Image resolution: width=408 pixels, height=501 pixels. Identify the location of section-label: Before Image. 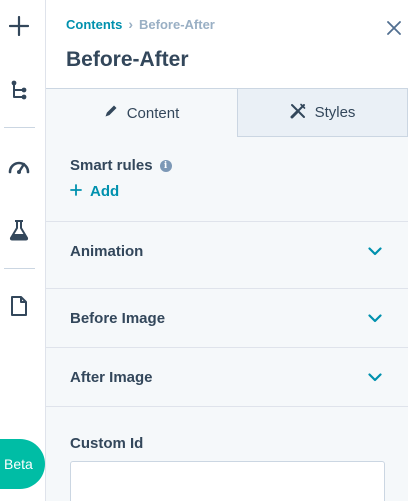
(118, 318).